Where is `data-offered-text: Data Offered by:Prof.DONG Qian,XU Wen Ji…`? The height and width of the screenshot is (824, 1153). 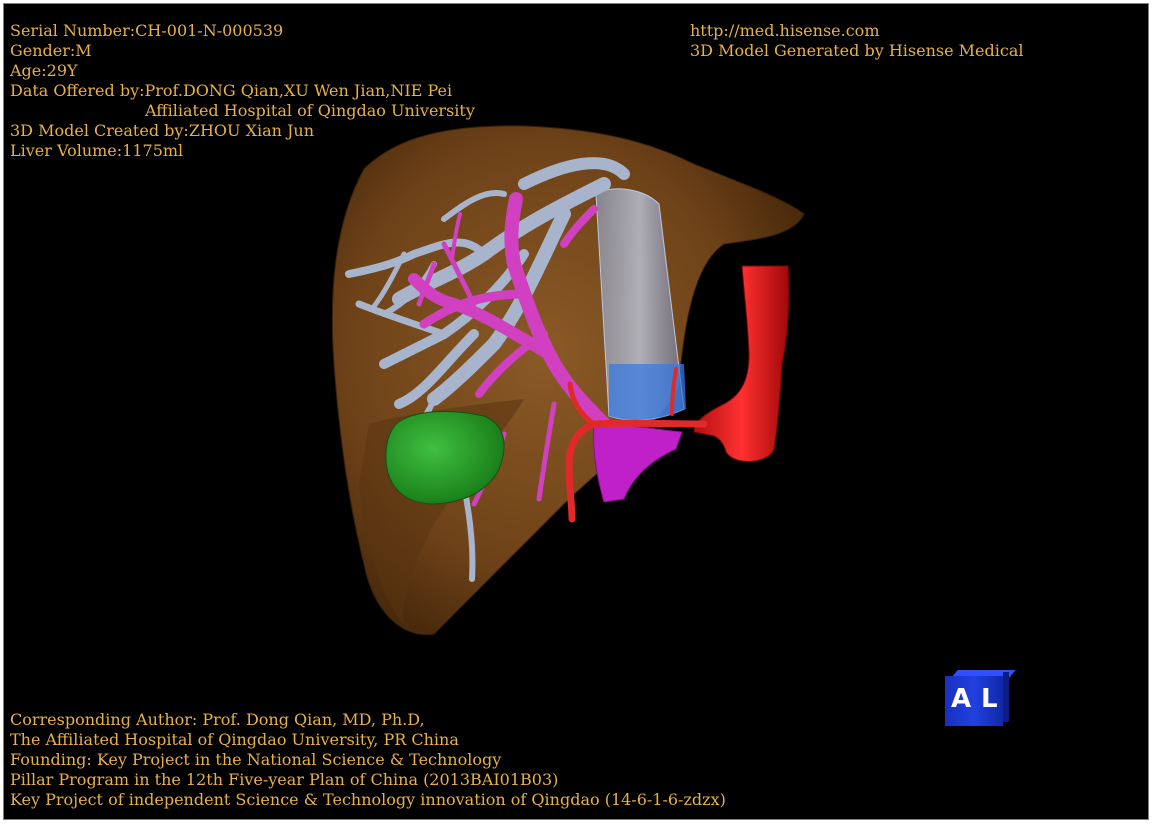
data-offered-text: Data Offered by:Prof.DONG Qian,XU Wen Ji… is located at coordinates (231, 90).